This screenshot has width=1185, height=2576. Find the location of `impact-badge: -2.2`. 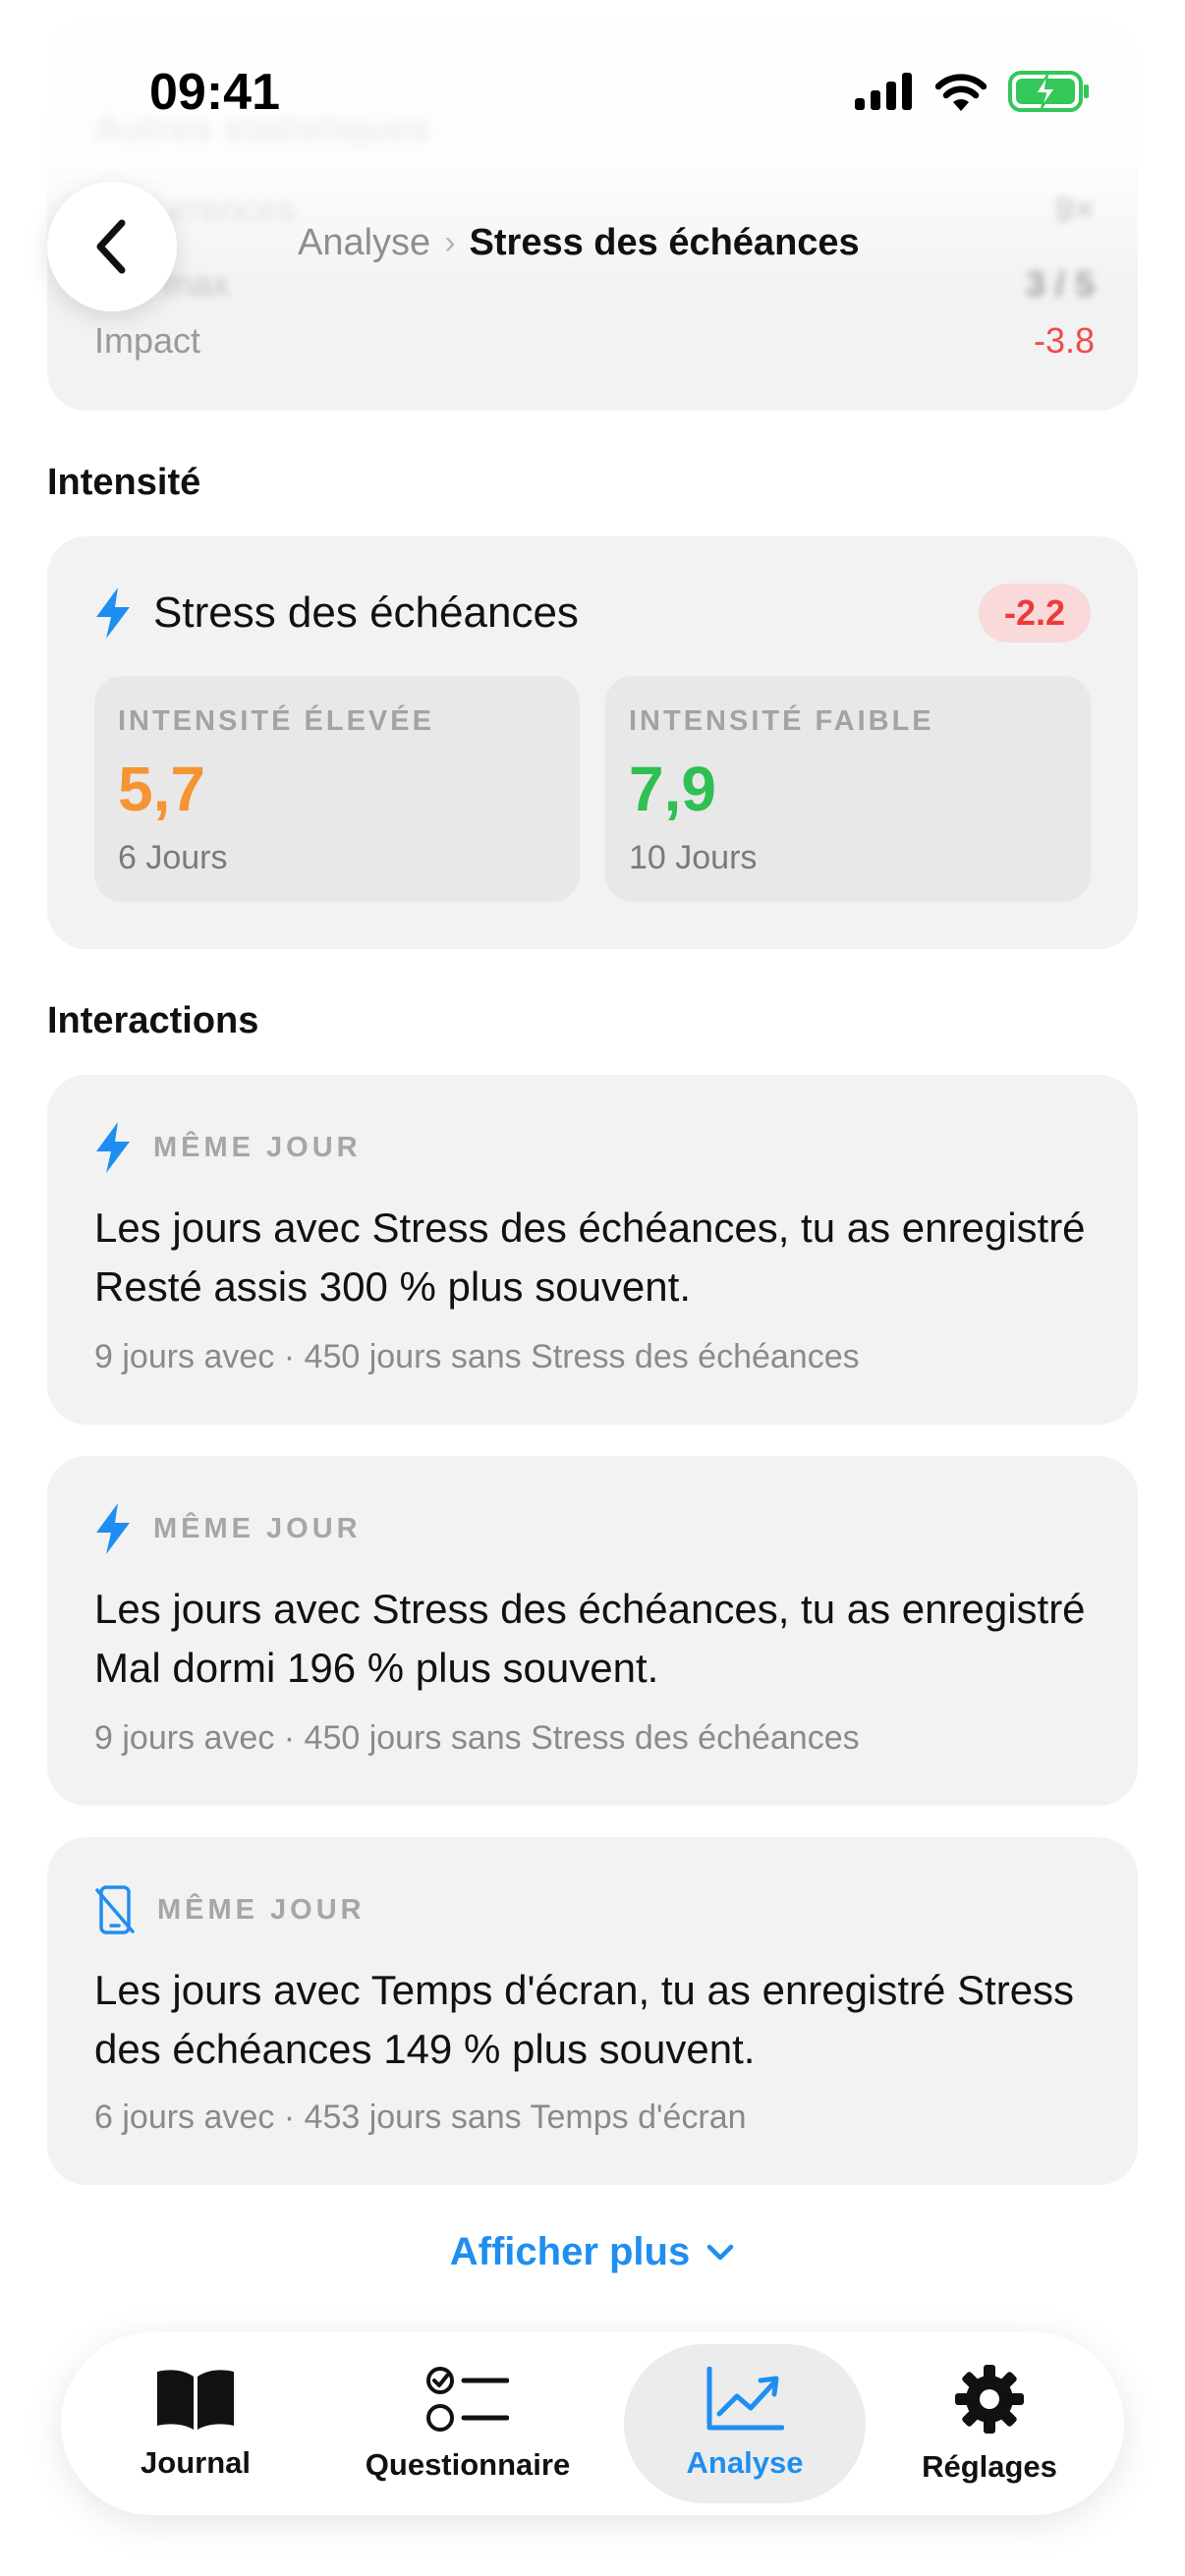

impact-badge: -2.2 is located at coordinates (1034, 613).